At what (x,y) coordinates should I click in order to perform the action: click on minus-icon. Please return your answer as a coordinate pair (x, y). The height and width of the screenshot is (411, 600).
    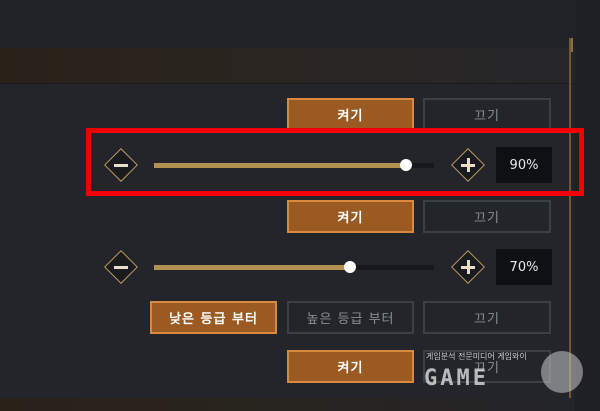
    Looking at the image, I should click on (121, 267).